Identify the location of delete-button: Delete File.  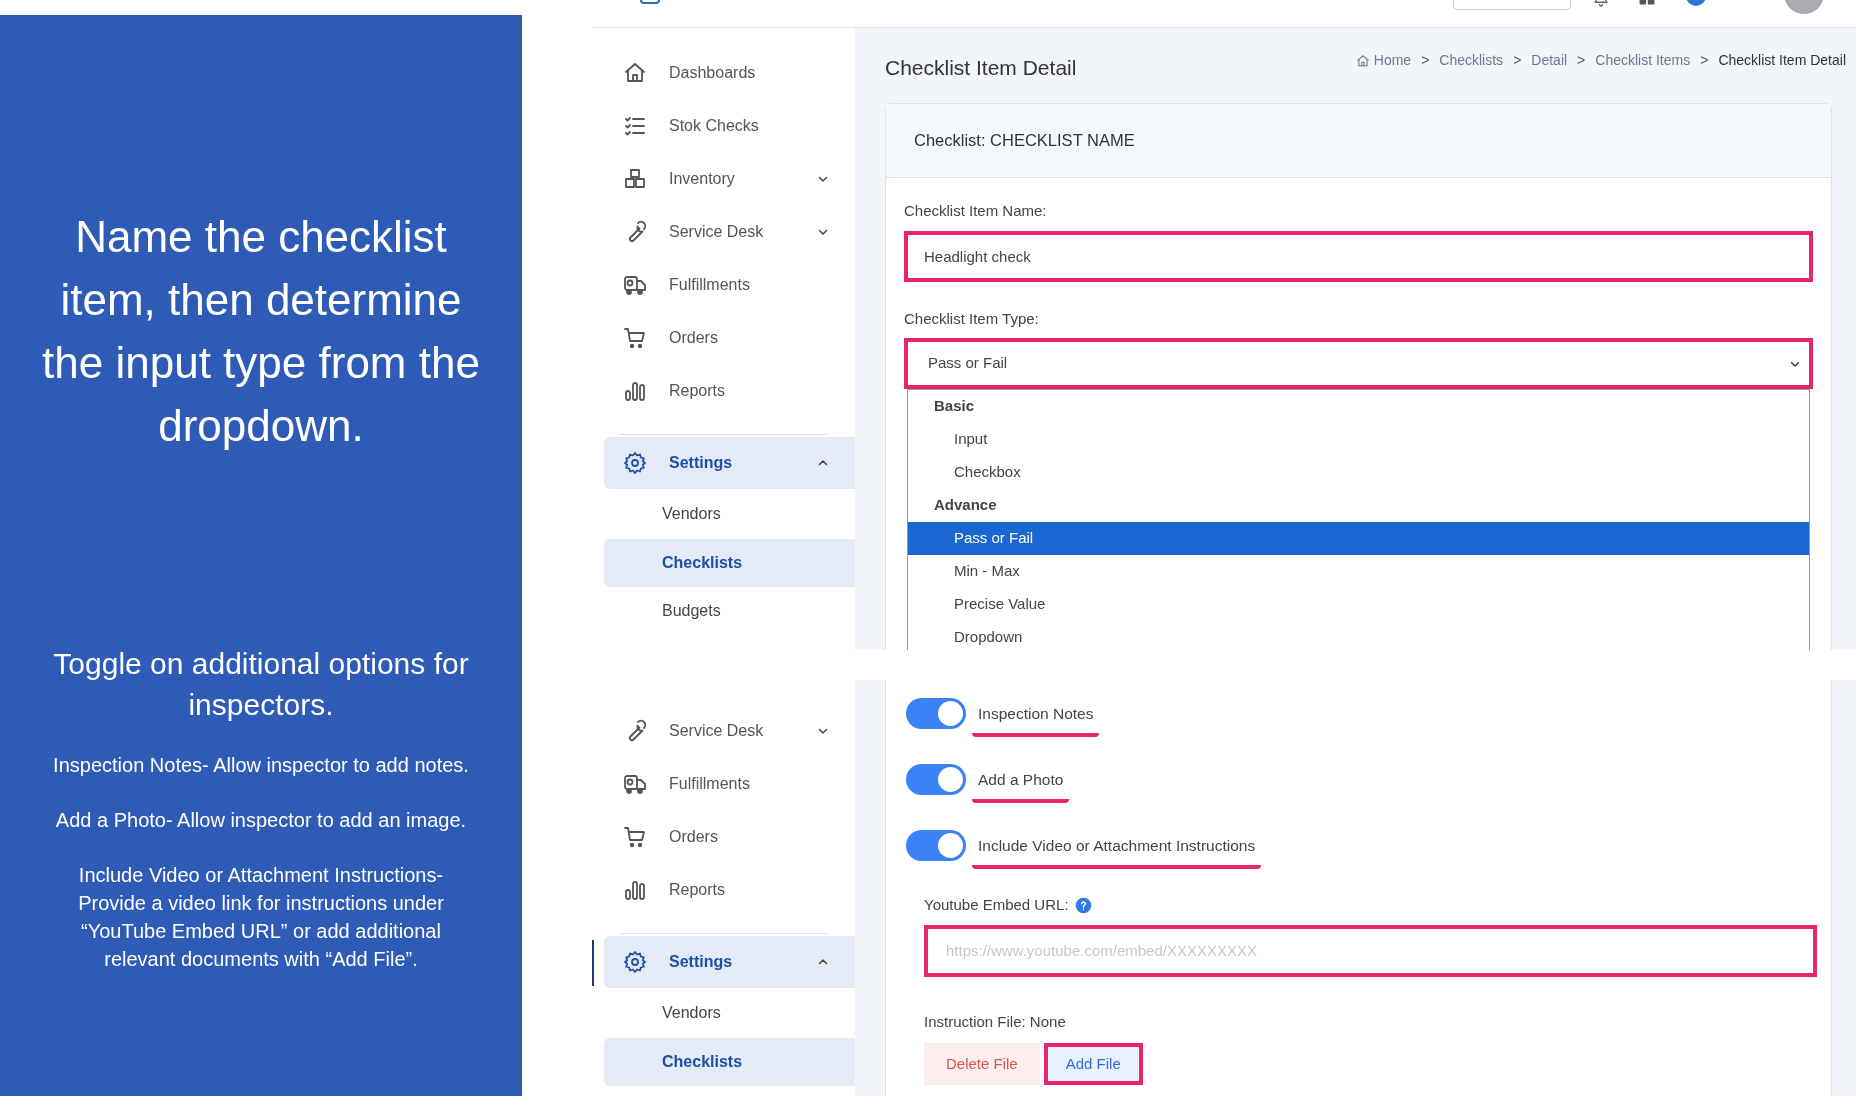
(982, 1064).